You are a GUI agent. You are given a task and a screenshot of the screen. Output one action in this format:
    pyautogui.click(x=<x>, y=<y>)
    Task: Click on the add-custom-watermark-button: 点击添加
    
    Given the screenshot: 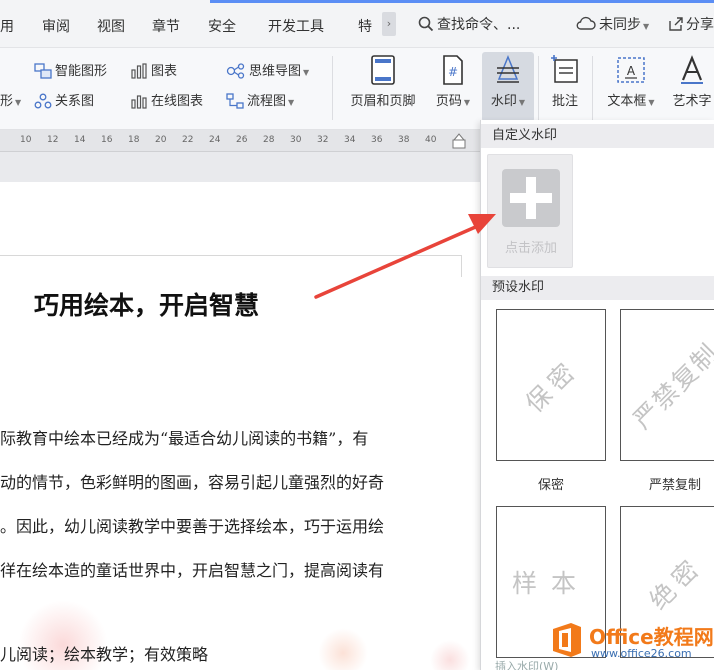 What is the action you would take?
    pyautogui.click(x=530, y=211)
    